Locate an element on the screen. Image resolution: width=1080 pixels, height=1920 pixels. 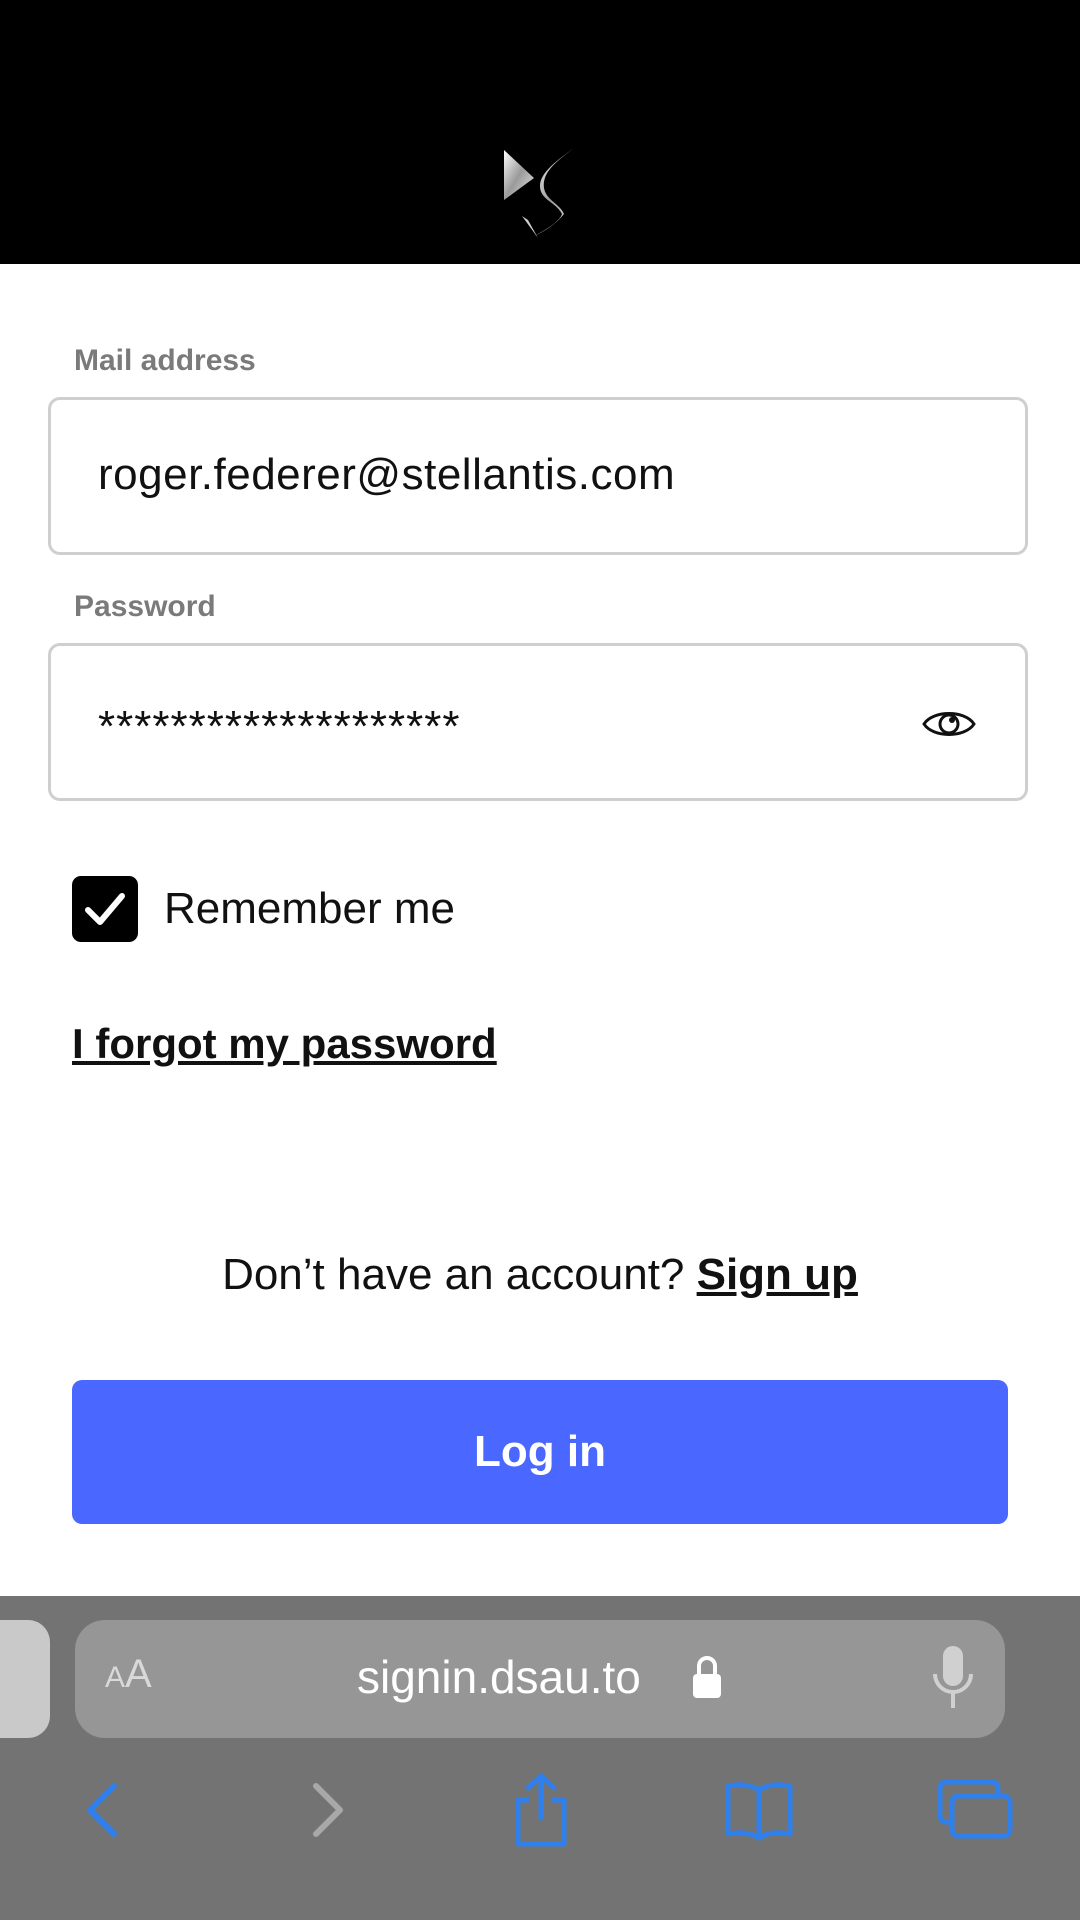
tabs-icon is located at coordinates (976, 1810).